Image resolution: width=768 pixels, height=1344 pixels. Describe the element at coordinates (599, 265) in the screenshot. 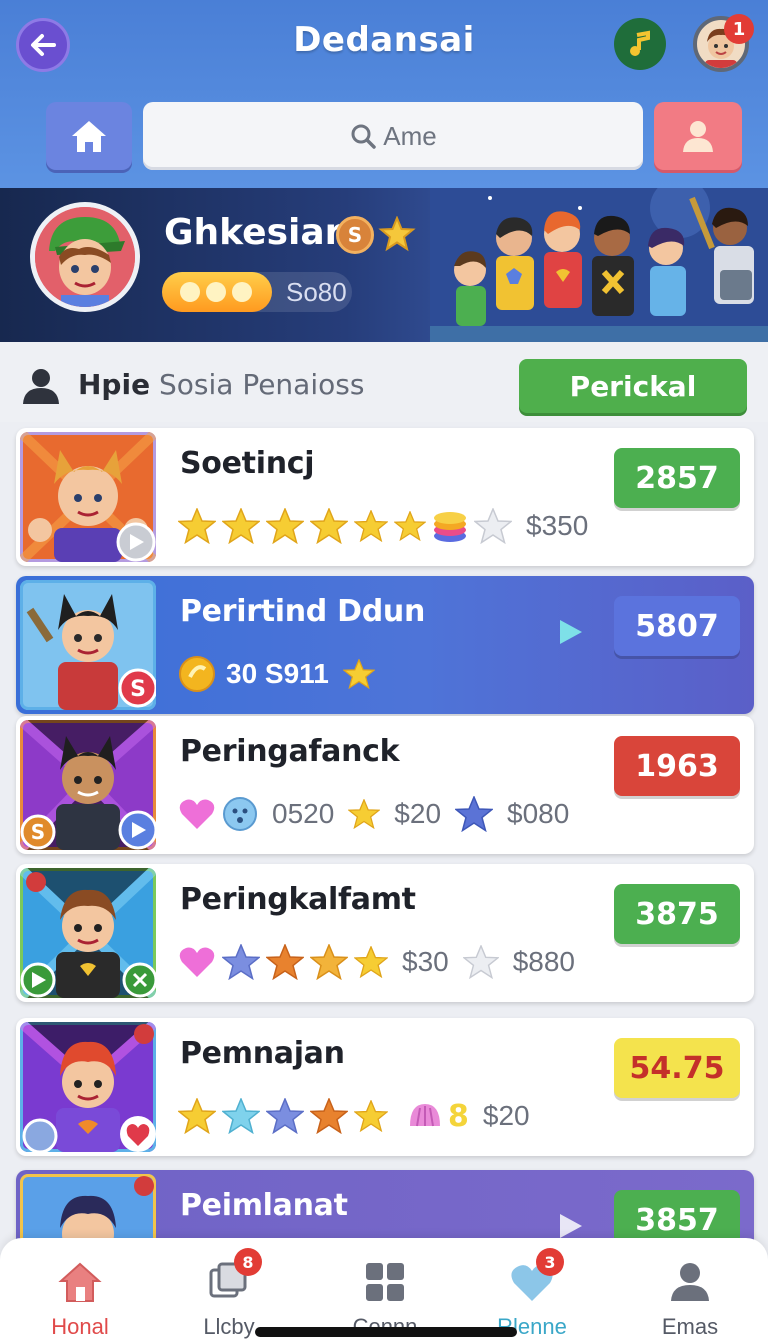

I see `characters-illustration` at that location.